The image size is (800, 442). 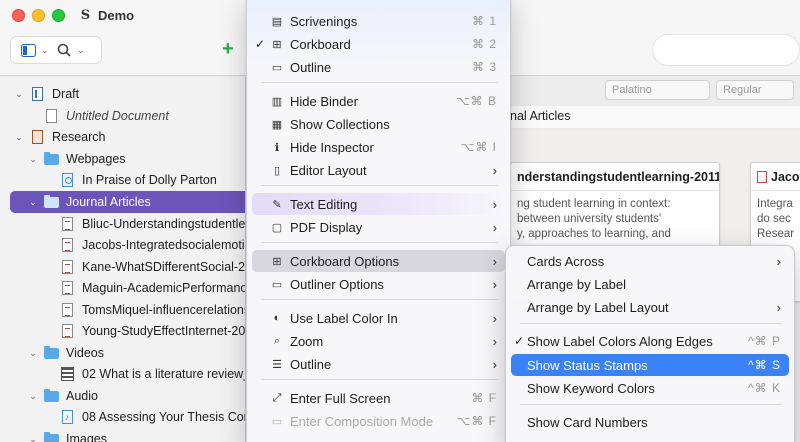 What do you see at coordinates (378, 261) in the screenshot?
I see `menu-item-corkboard-options: ⊞ Corkboard Options ›` at bounding box center [378, 261].